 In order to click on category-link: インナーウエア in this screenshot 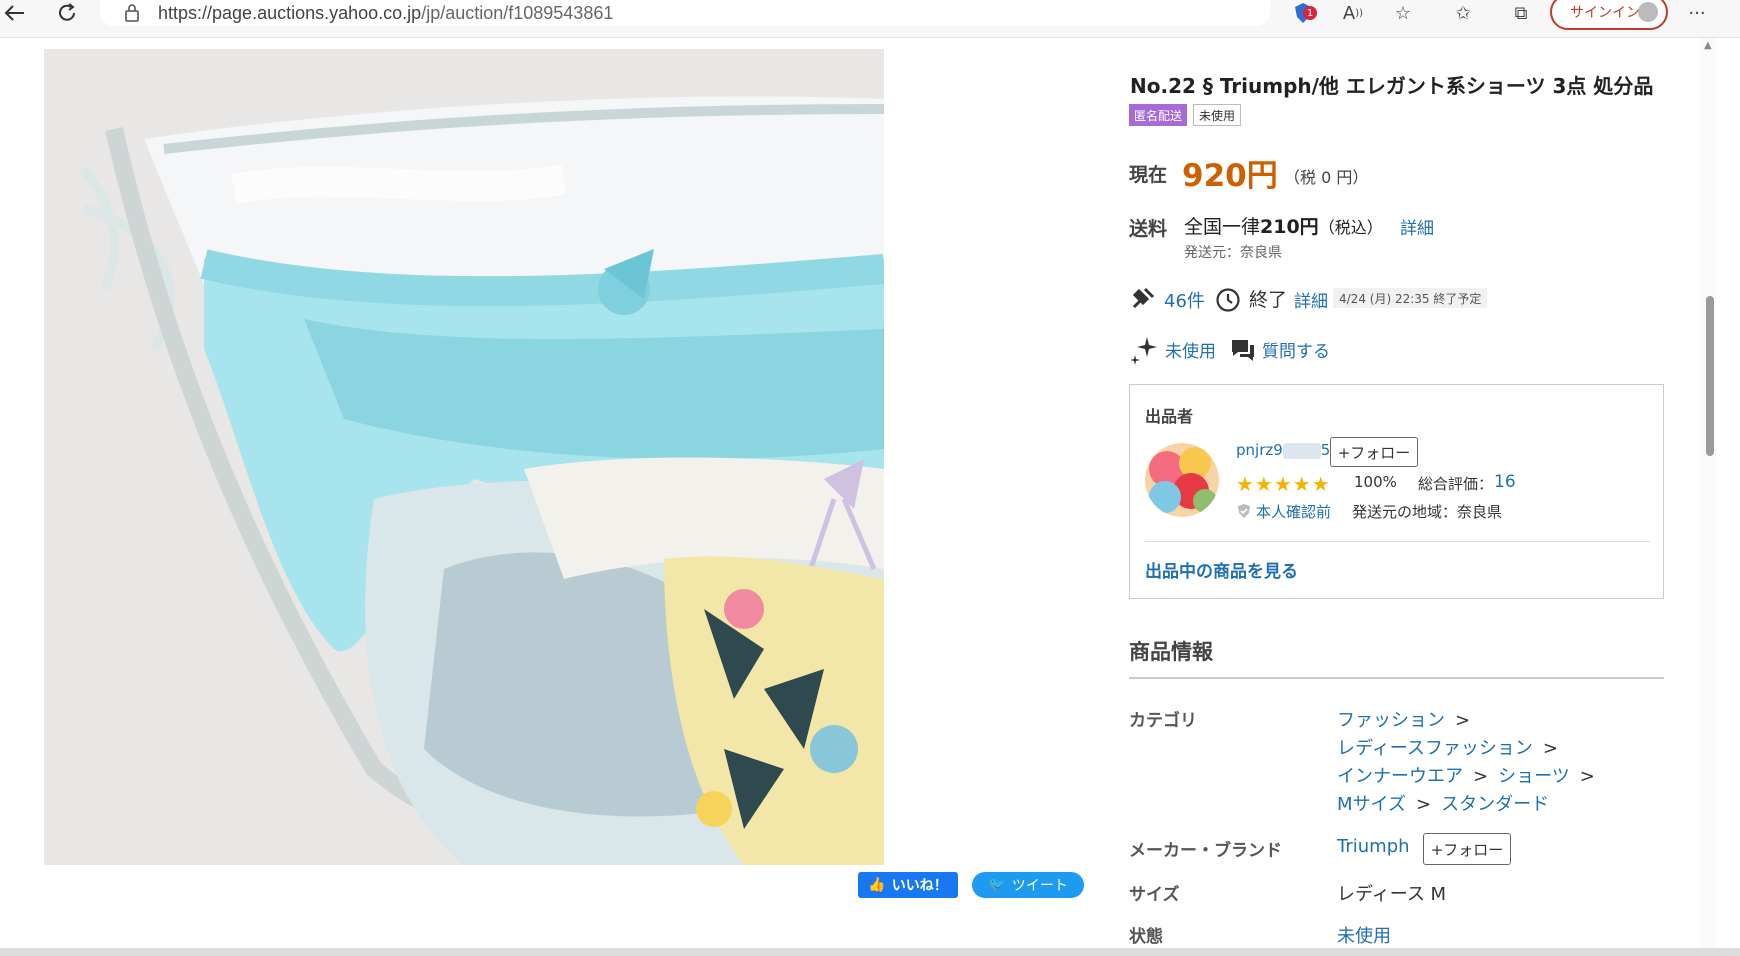, I will do `click(1400, 776)`.